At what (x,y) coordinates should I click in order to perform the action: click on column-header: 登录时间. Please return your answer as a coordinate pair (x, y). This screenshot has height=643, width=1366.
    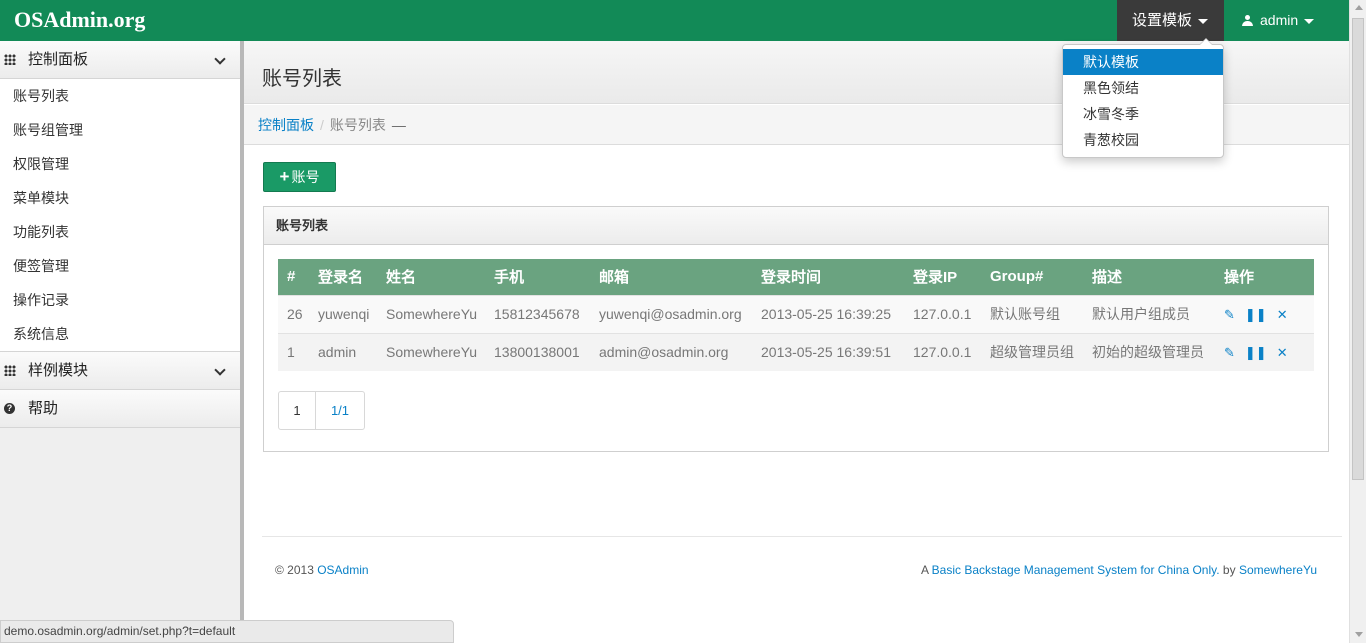
    Looking at the image, I should click on (828, 277).